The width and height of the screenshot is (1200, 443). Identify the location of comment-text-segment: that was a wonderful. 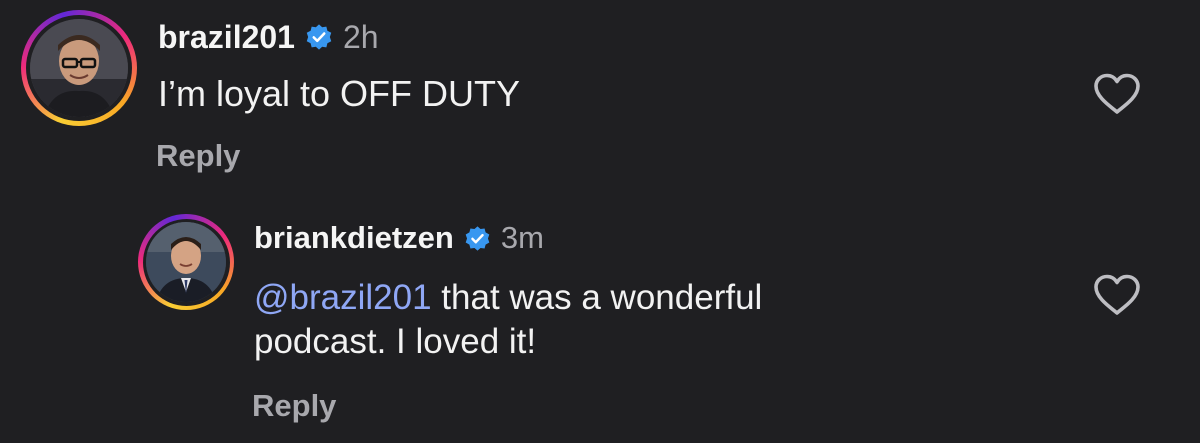
(597, 297).